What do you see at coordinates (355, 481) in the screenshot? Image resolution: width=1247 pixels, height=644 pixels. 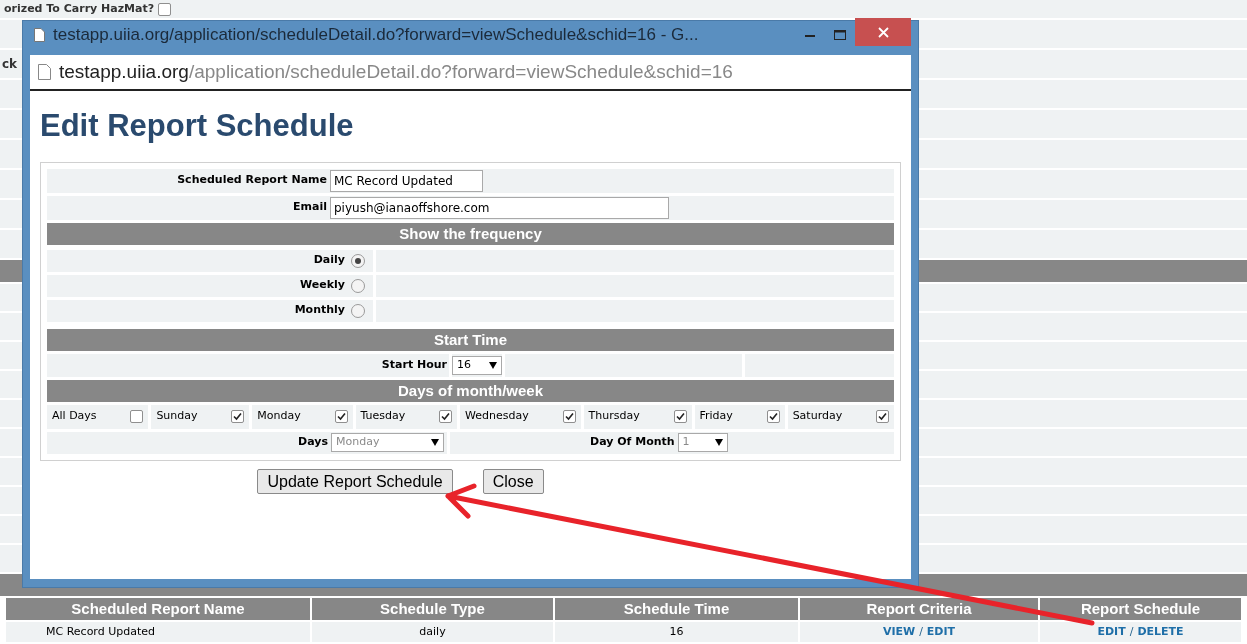 I see `form-button: Update Report Schedule` at bounding box center [355, 481].